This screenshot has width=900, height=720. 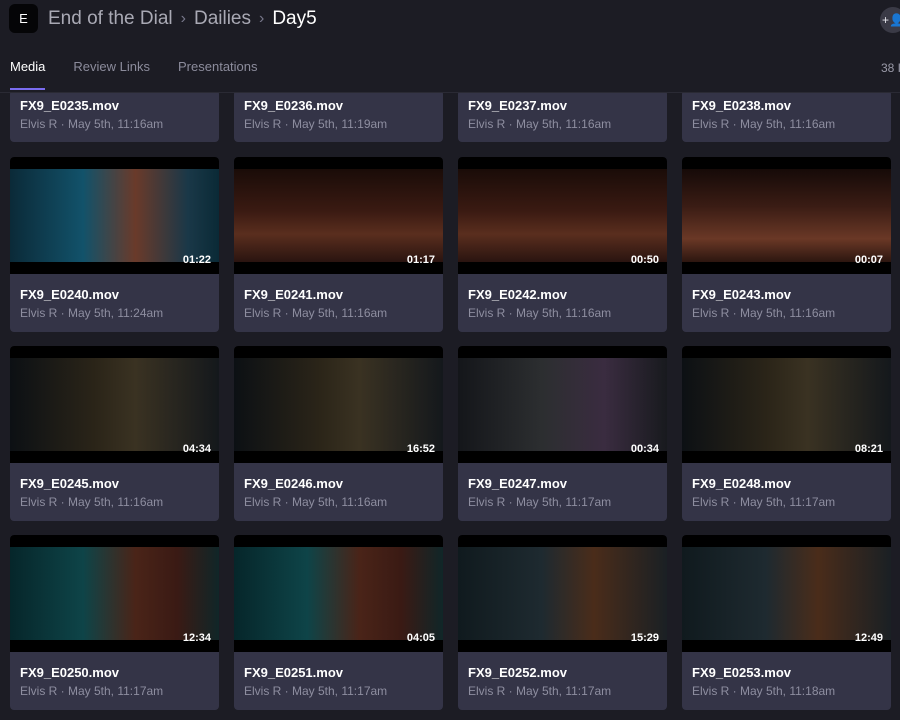 I want to click on file-name: FX9_E0245.mov, so click(x=70, y=483).